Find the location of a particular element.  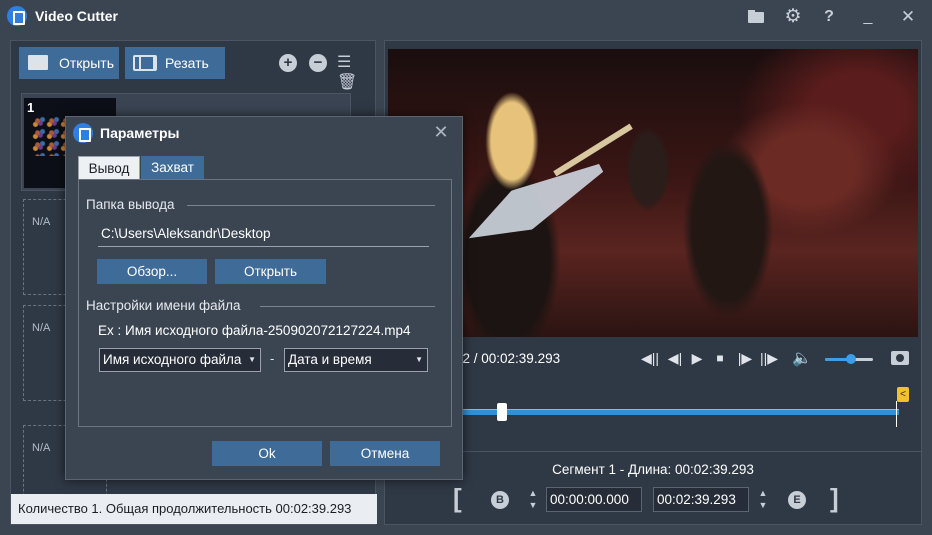

set-end-bracket-icon: ] is located at coordinates (834, 498).